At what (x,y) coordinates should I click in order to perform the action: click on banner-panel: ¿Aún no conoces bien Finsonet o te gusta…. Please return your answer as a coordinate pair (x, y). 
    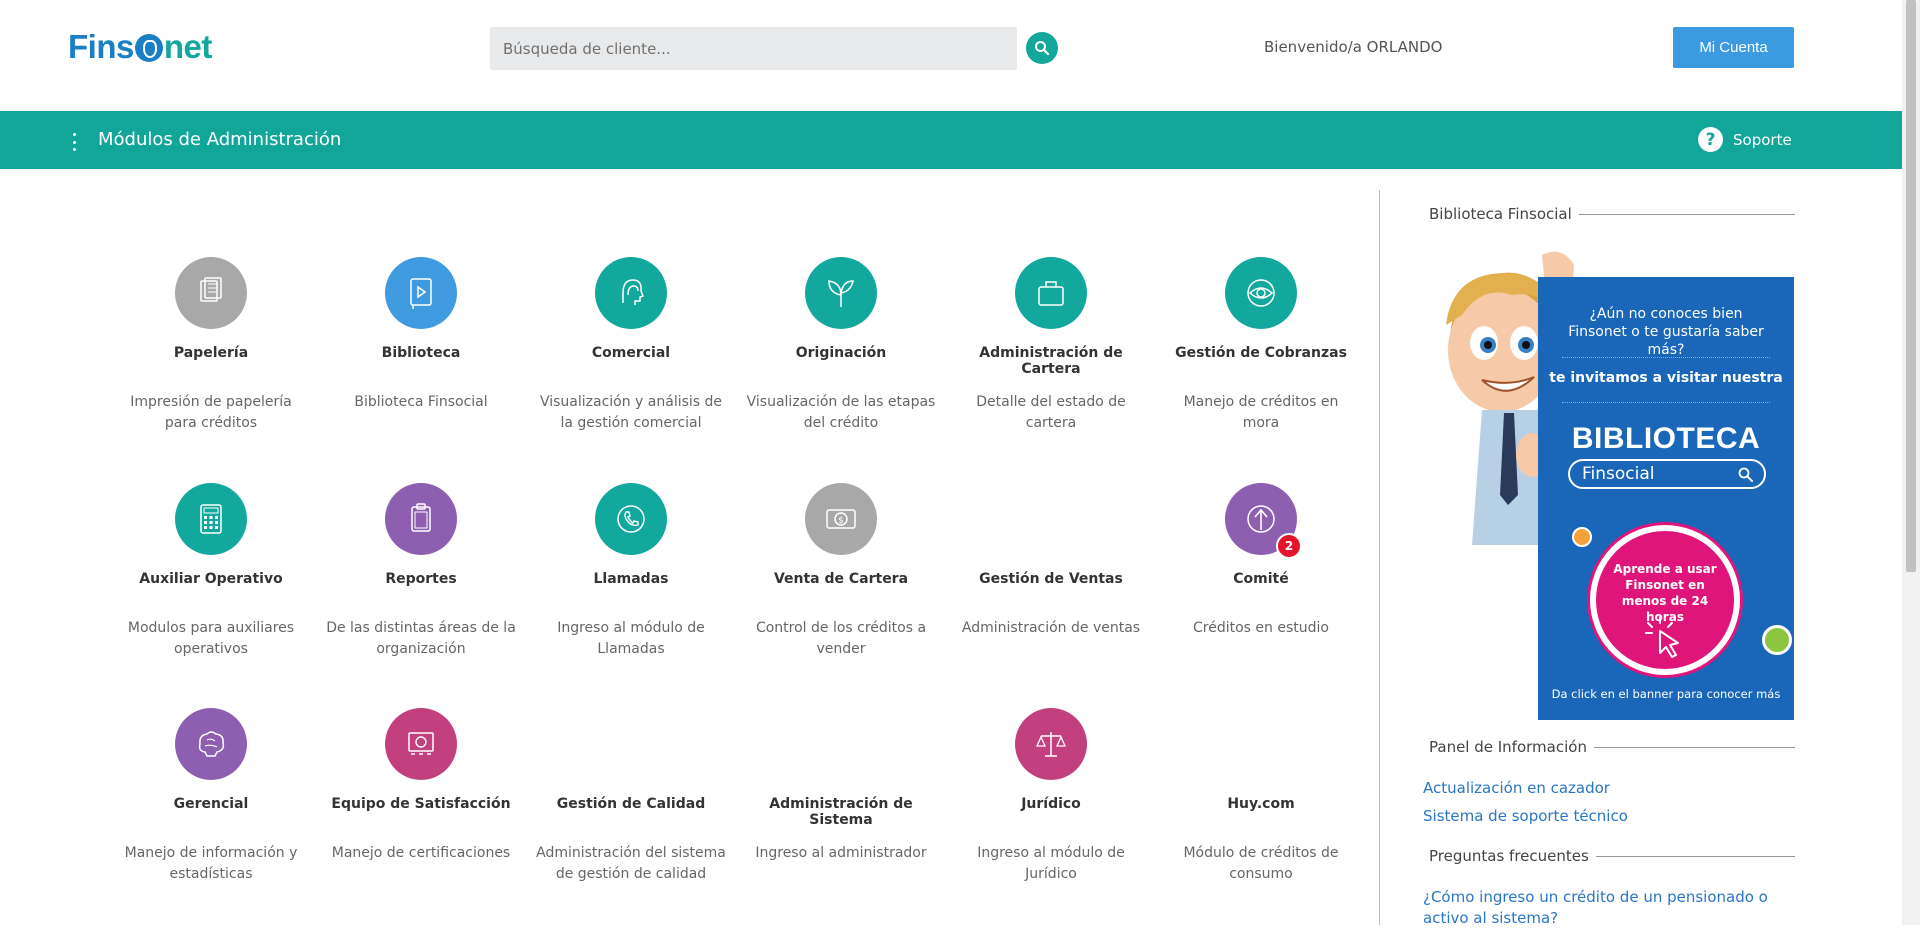
    Looking at the image, I should click on (1666, 498).